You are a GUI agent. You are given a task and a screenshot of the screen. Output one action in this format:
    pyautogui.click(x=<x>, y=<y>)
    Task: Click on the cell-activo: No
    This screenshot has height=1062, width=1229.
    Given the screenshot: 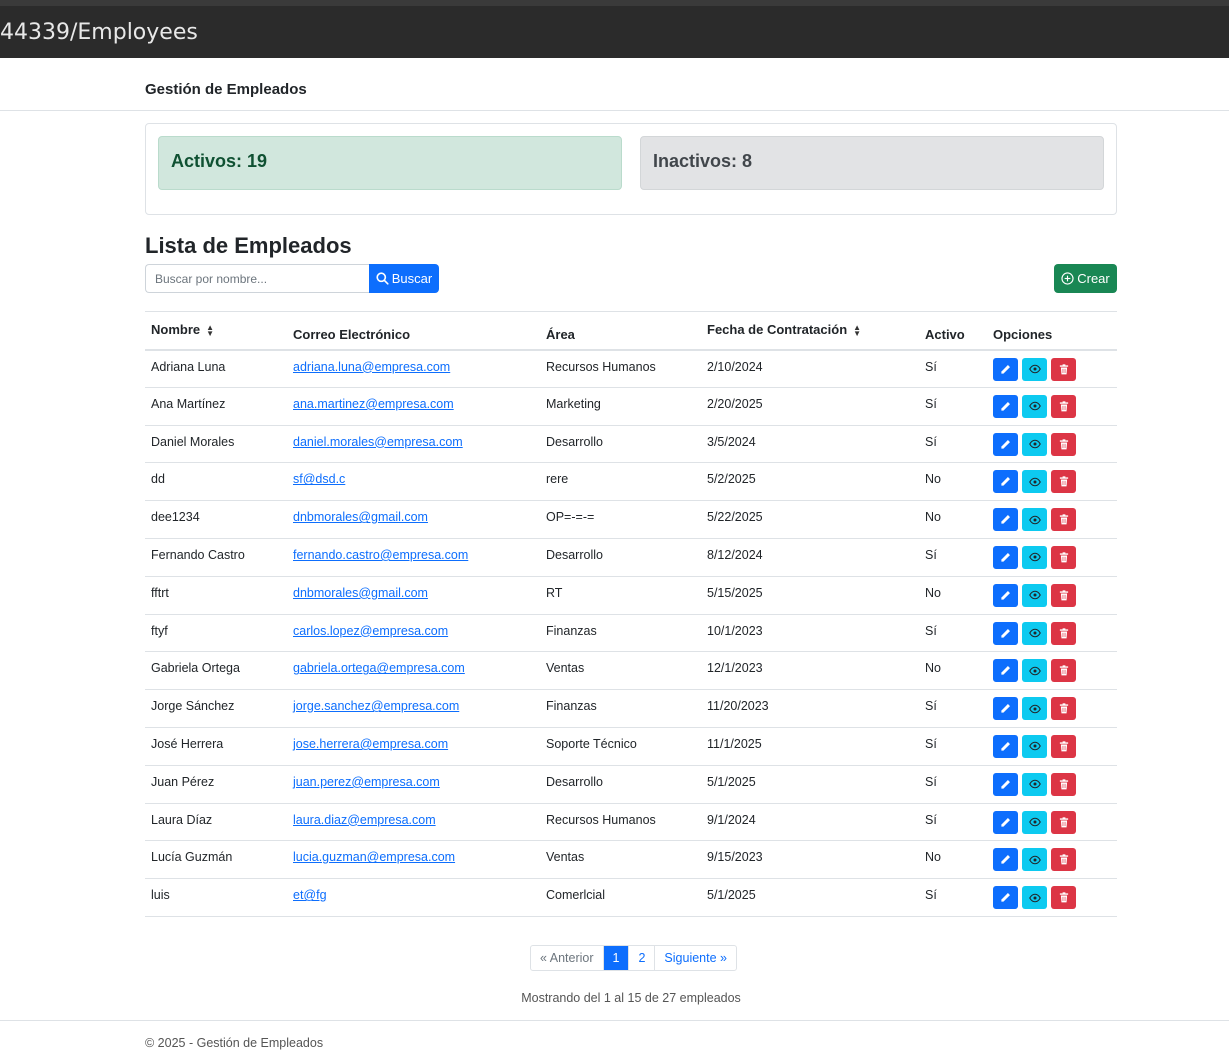 What is the action you would take?
    pyautogui.click(x=933, y=668)
    